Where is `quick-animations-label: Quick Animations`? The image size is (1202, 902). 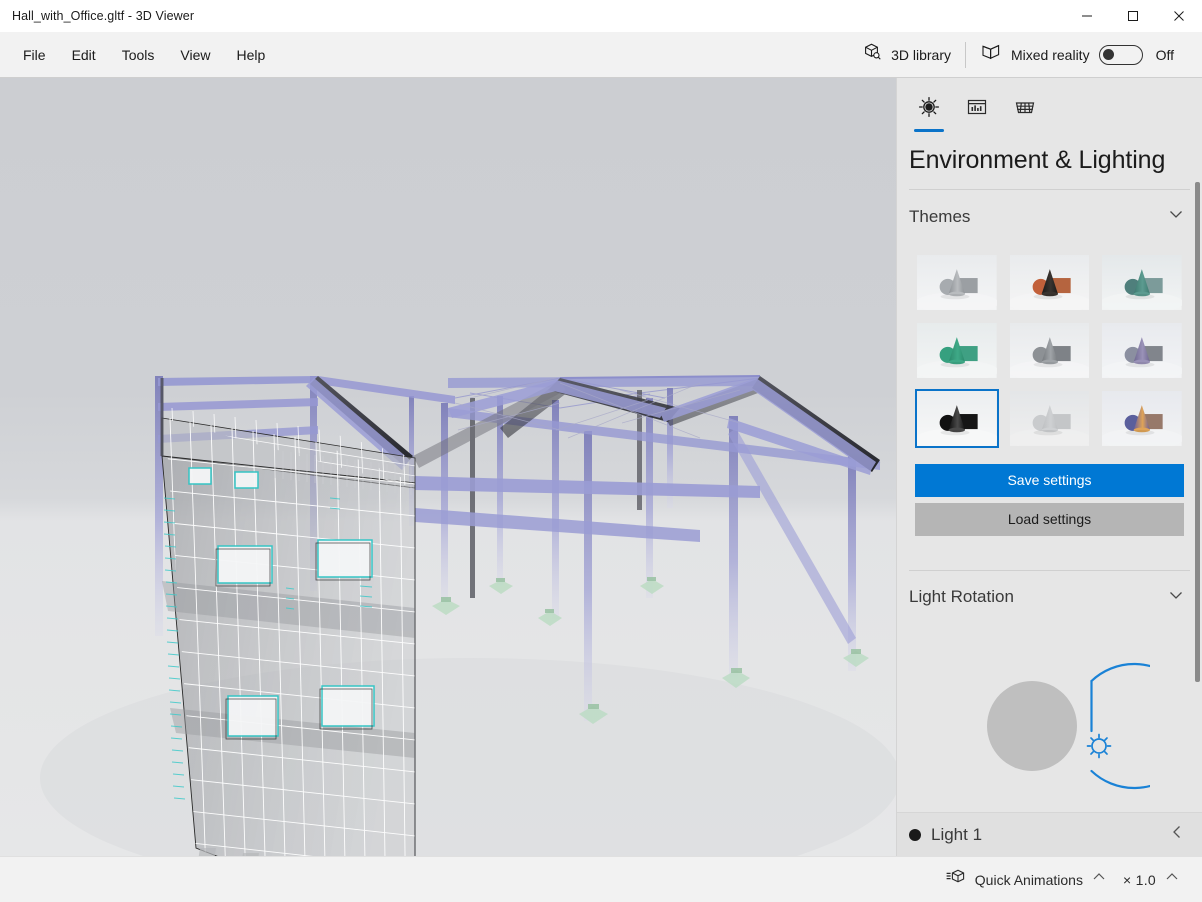
quick-animations-label: Quick Animations is located at coordinates (1028, 879).